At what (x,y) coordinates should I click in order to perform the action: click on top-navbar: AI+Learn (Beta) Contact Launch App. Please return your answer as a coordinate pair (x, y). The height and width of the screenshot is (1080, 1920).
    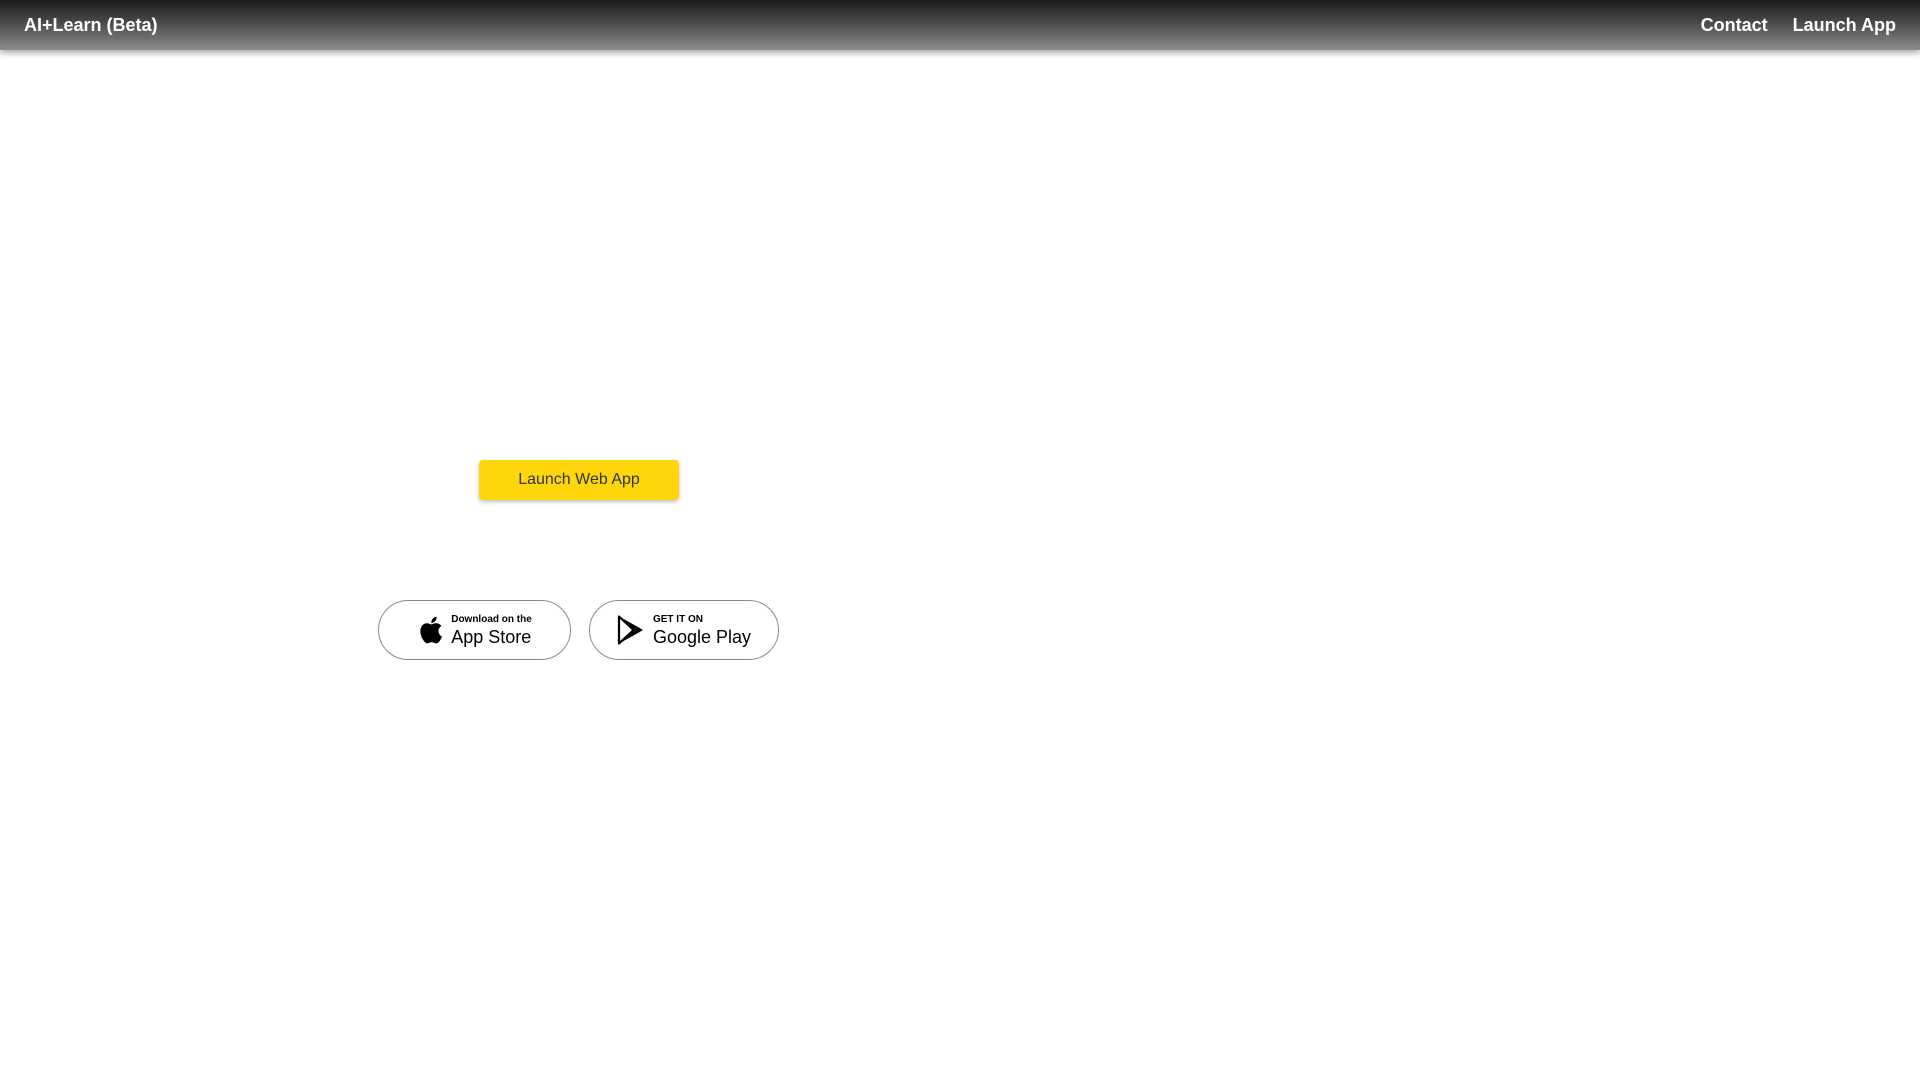
    Looking at the image, I should click on (960, 25).